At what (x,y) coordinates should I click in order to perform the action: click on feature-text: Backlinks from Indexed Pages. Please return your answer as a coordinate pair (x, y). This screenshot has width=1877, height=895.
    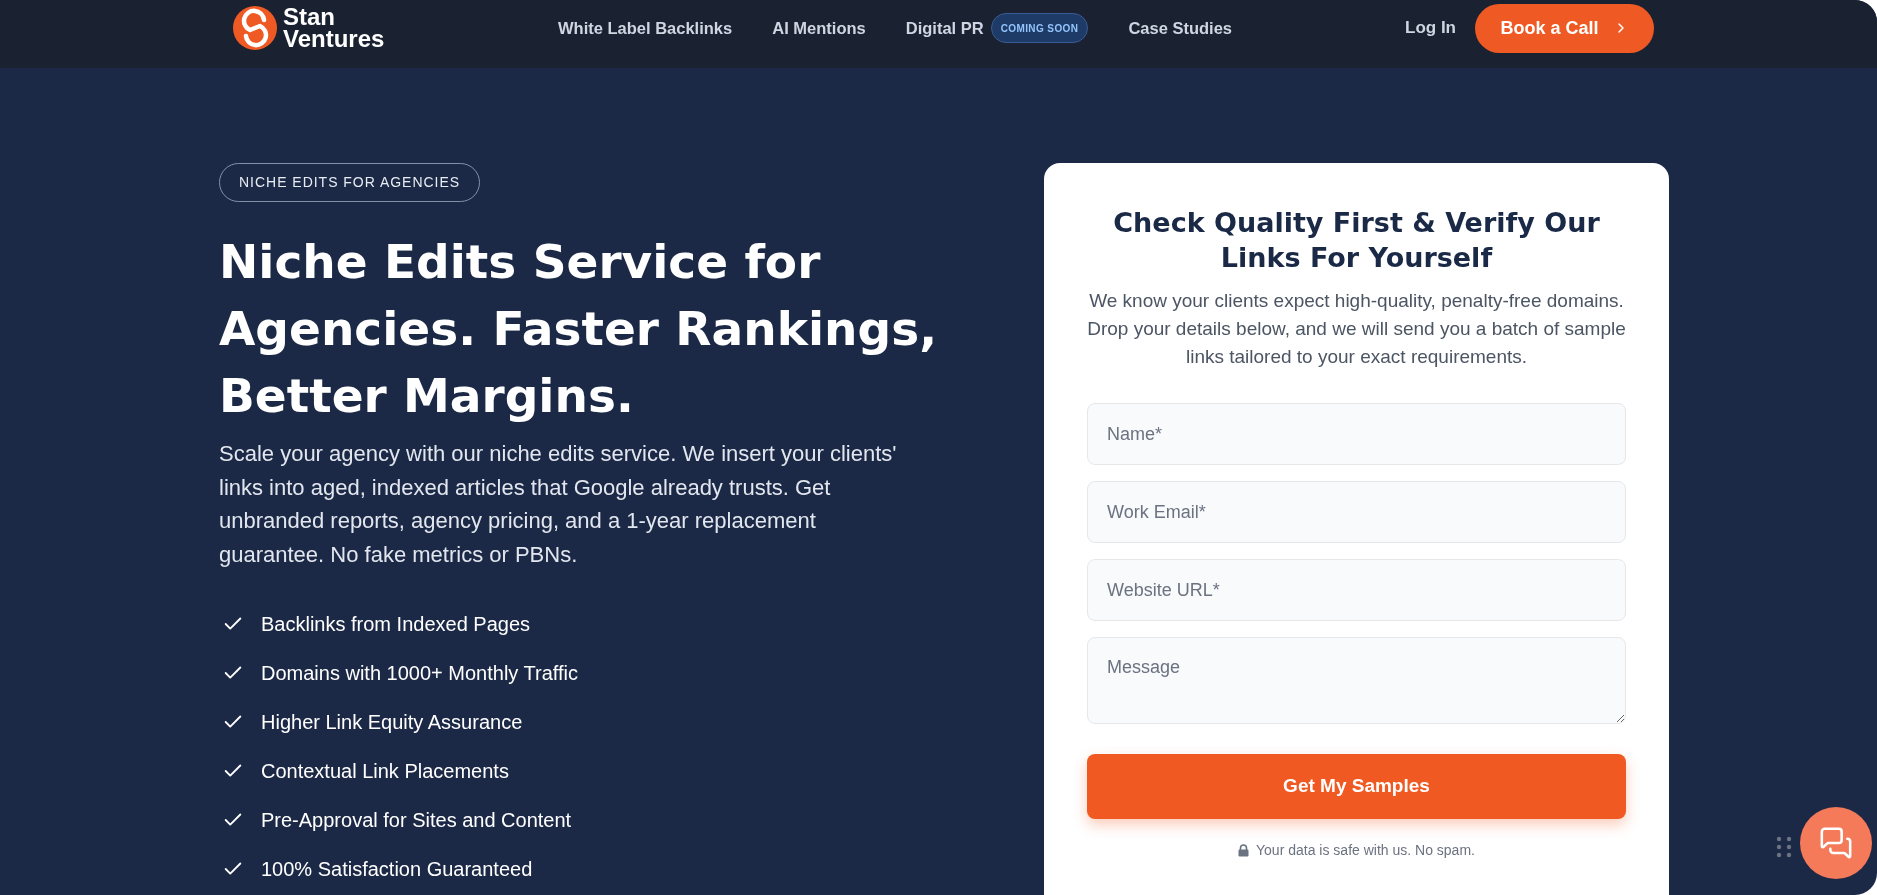
    Looking at the image, I should click on (396, 624).